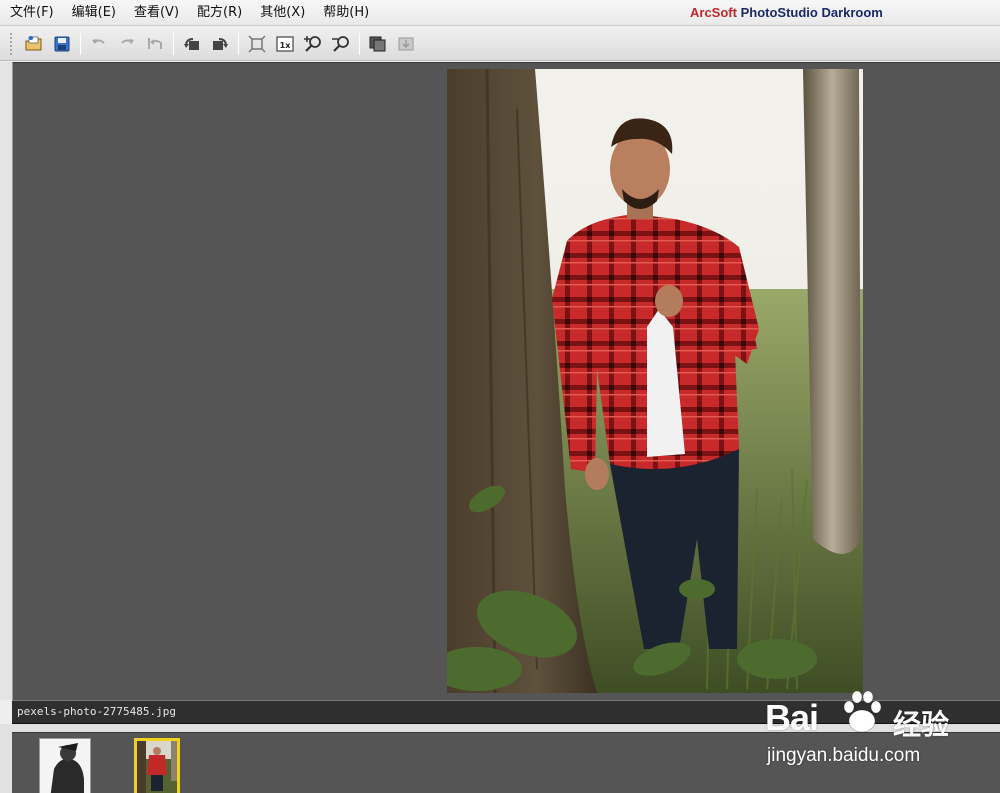 Image resolution: width=1000 pixels, height=793 pixels. Describe the element at coordinates (219, 13) in the screenshot. I see `menu-recipe: 配方(R)` at that location.